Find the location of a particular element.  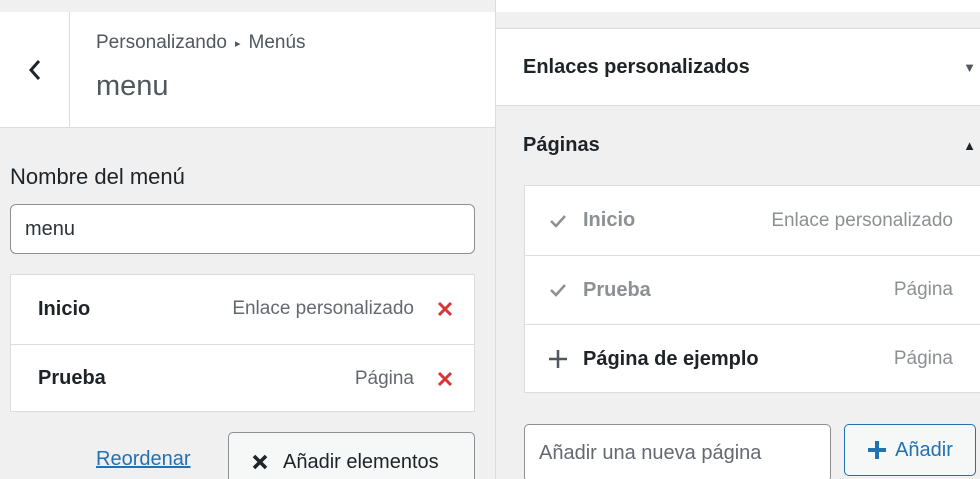

menu-item: Inicio Enlace personalizado is located at coordinates (242, 309).